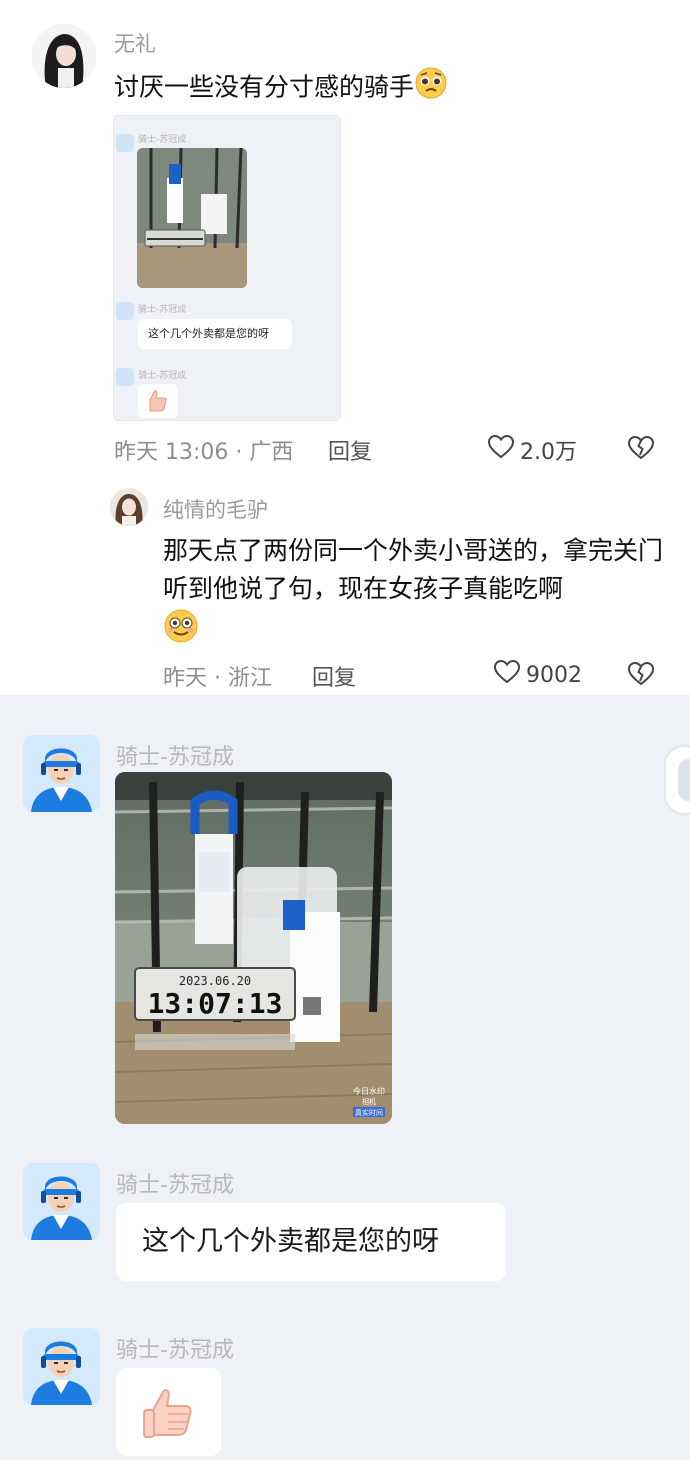 The image size is (690, 1460). What do you see at coordinates (413, 569) in the screenshot?
I see `reply-body: 那天点了两份同一个外卖小哥送的，拿完关门听到他说了句，现在女孩子真能吃啊` at bounding box center [413, 569].